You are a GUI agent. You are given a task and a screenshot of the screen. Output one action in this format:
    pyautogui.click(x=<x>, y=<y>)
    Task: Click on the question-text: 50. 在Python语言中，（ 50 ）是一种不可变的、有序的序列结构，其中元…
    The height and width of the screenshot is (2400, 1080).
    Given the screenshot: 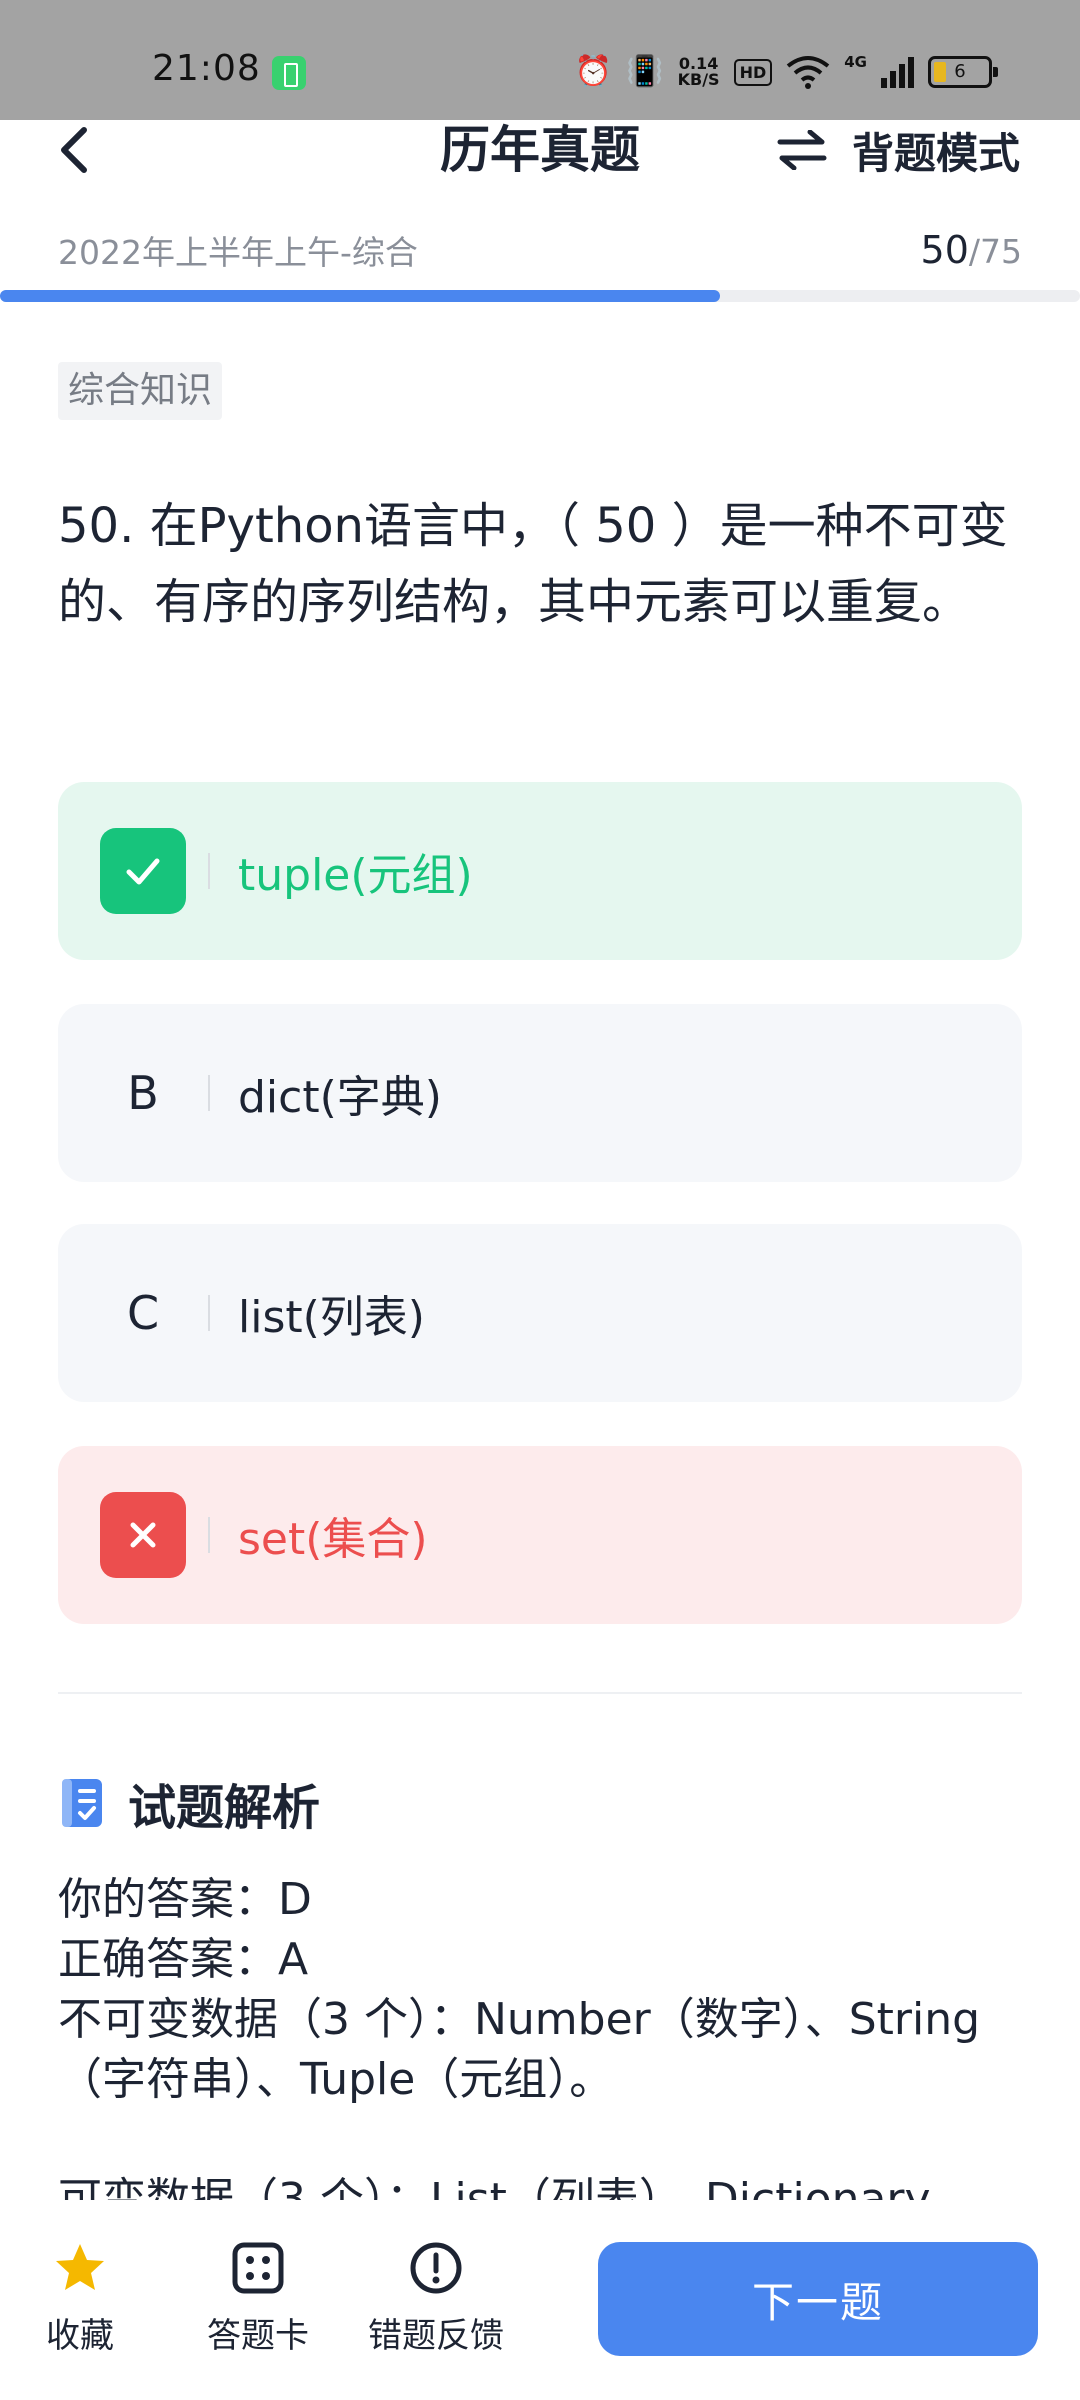 What is the action you would take?
    pyautogui.click(x=533, y=564)
    